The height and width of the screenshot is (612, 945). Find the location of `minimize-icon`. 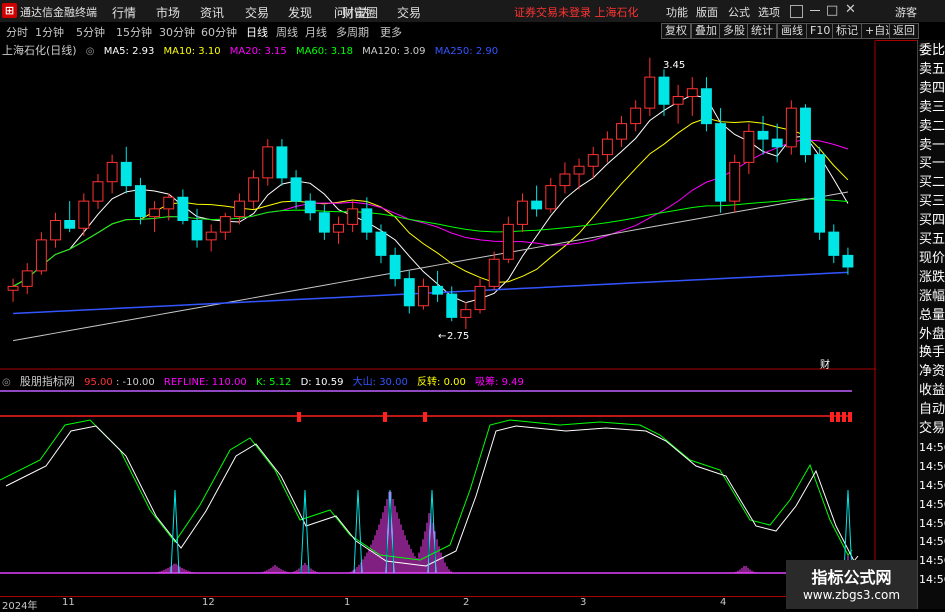

minimize-icon is located at coordinates (815, 10).